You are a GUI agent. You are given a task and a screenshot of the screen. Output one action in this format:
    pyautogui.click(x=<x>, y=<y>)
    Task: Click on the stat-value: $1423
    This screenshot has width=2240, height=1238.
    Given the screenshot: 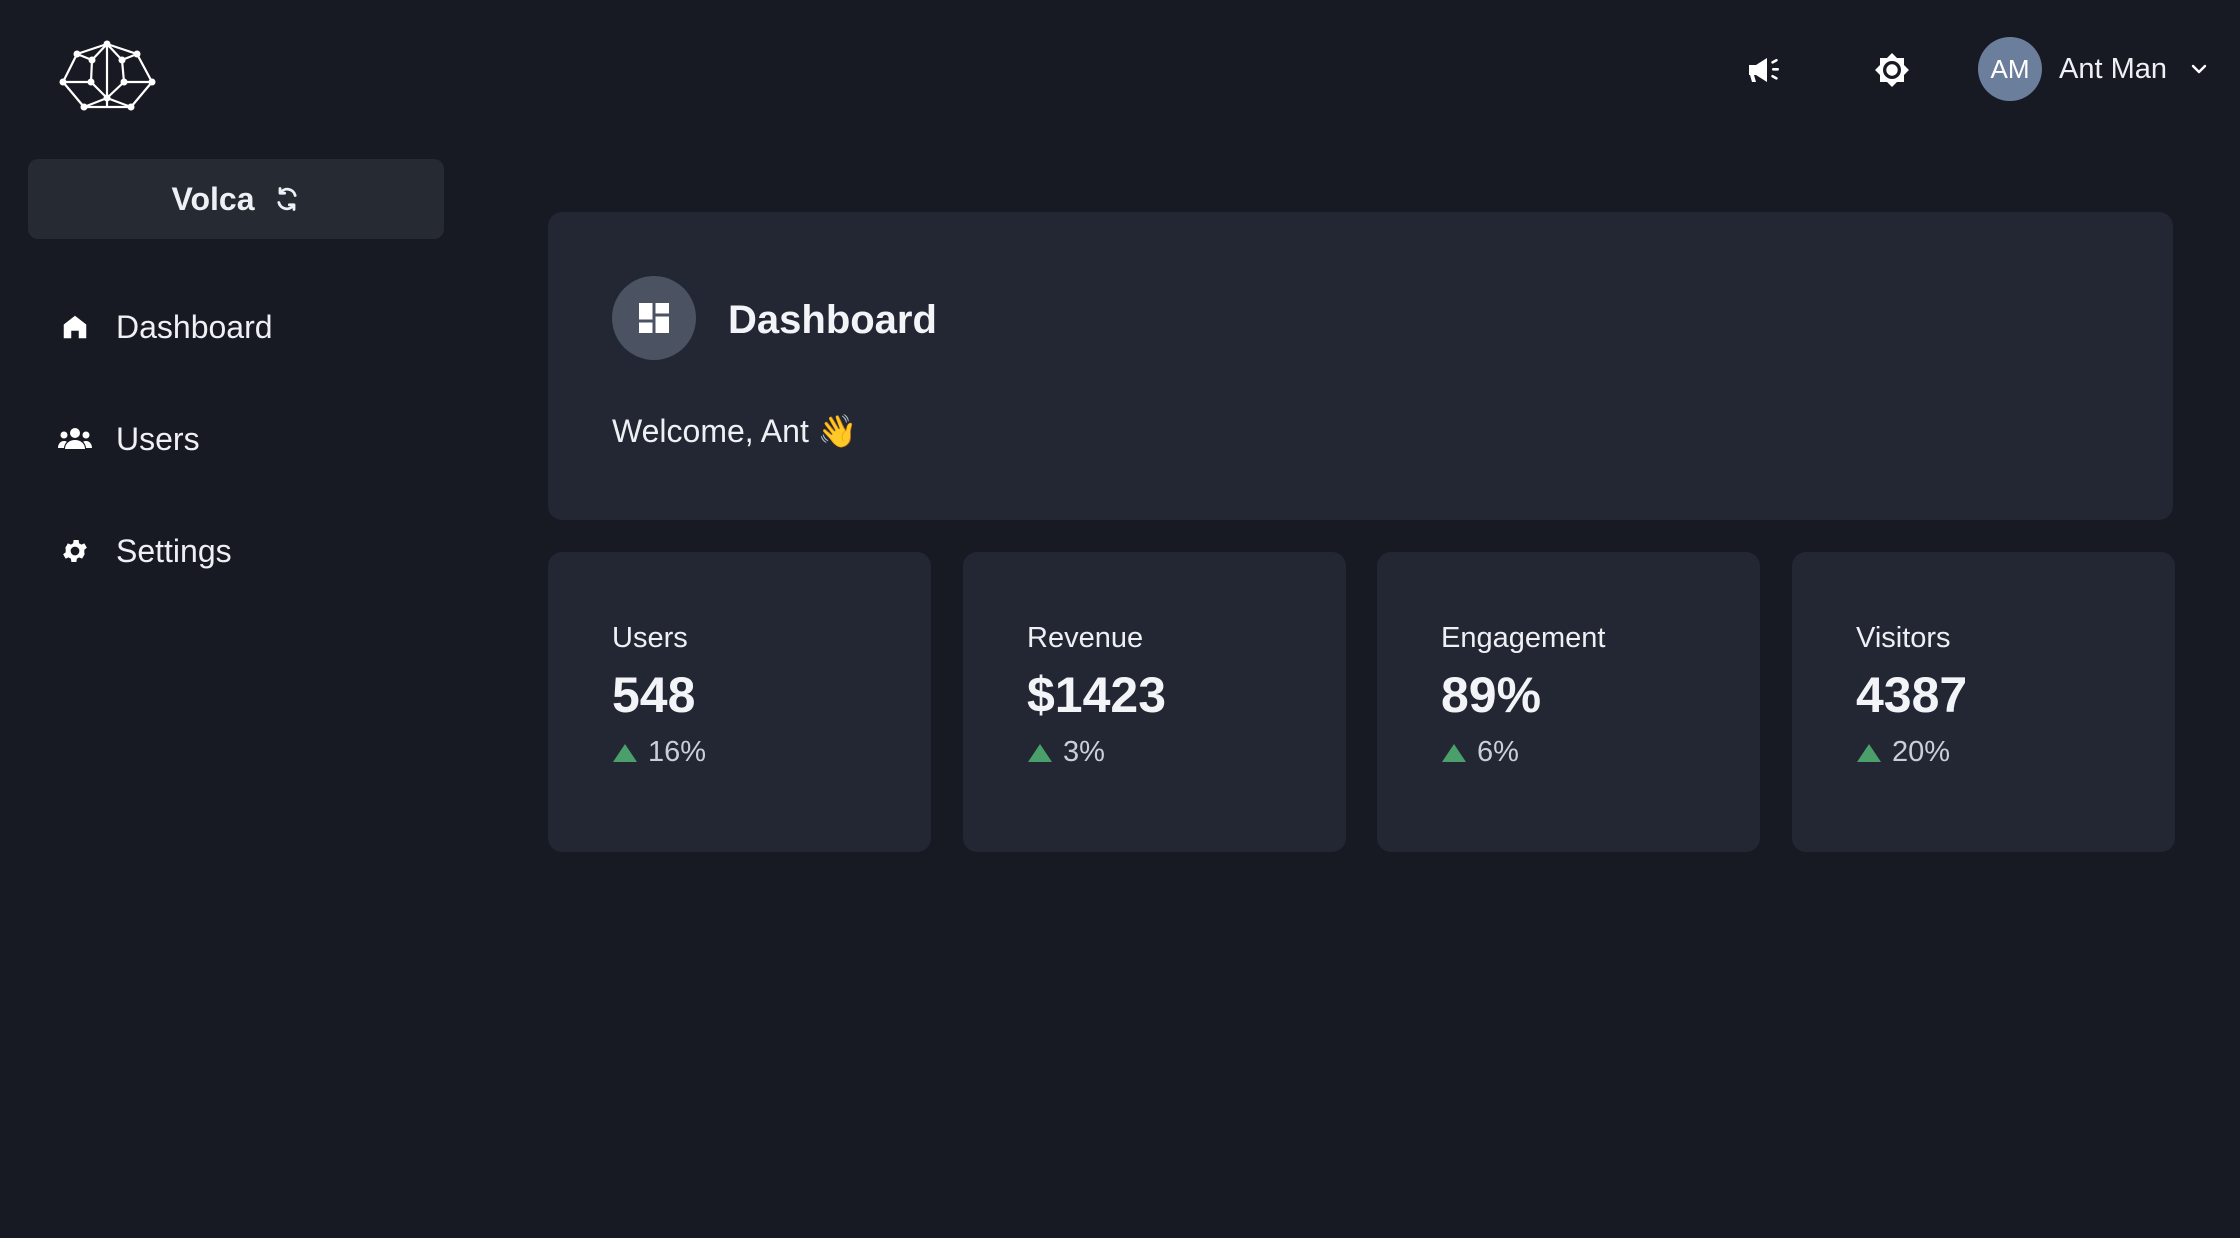 What is the action you would take?
    pyautogui.click(x=1097, y=695)
    